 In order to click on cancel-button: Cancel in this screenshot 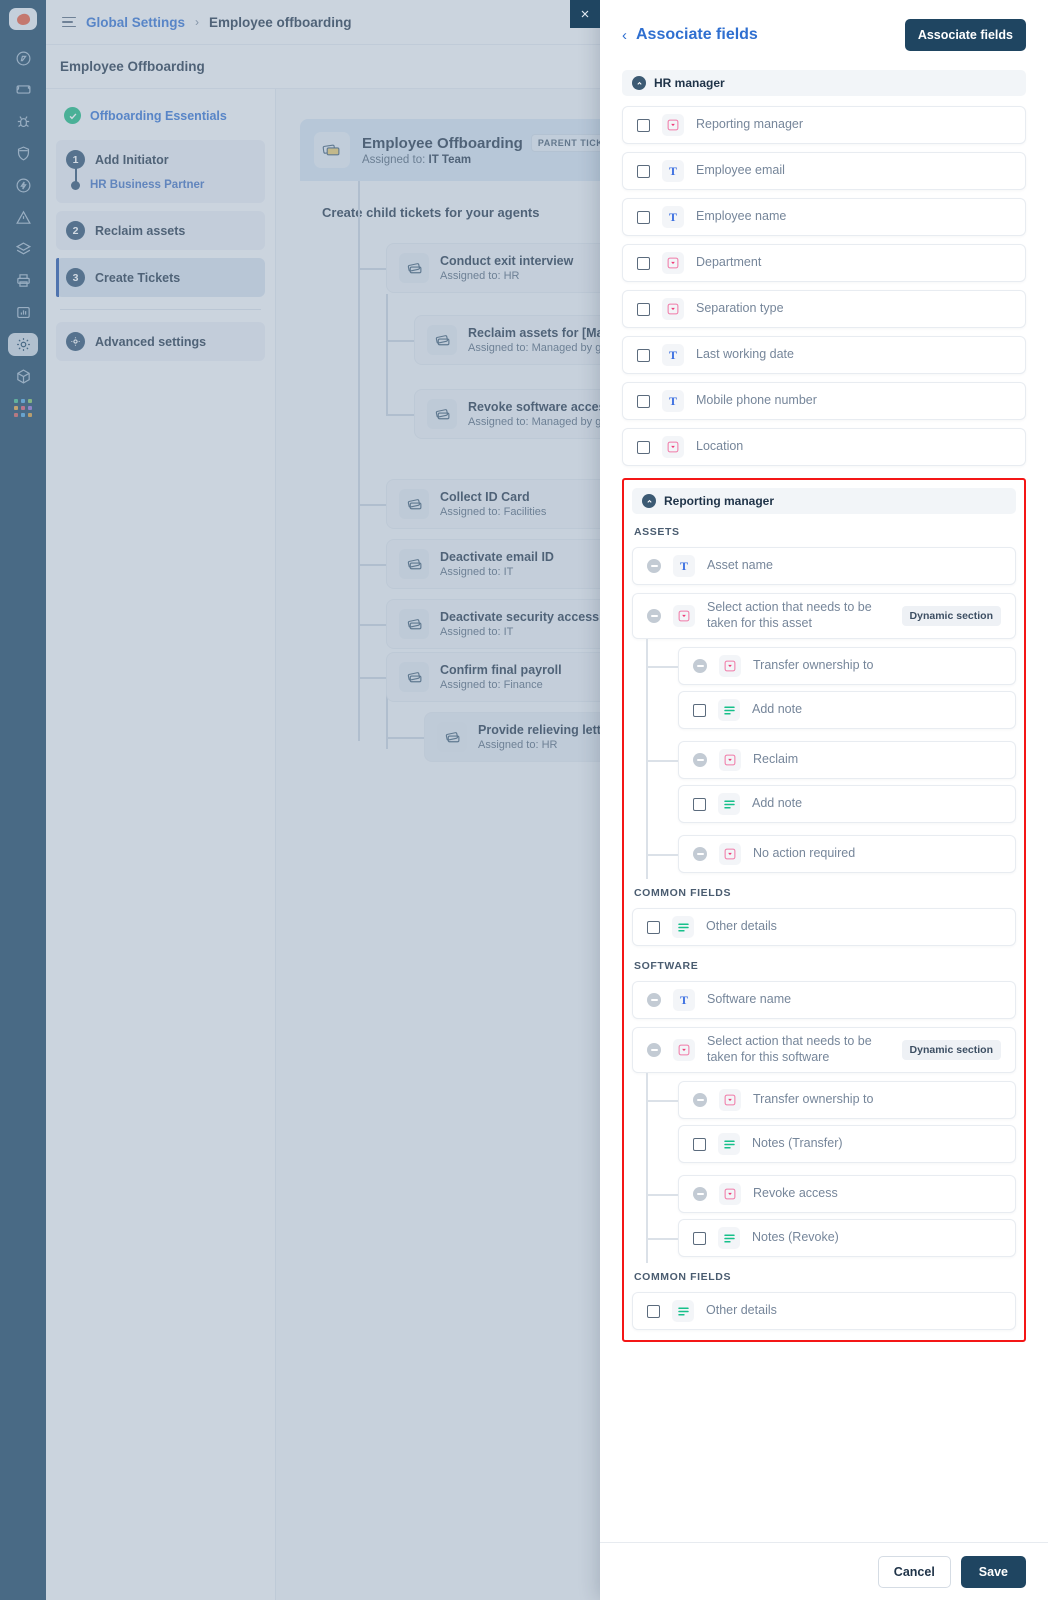, I will do `click(914, 1571)`.